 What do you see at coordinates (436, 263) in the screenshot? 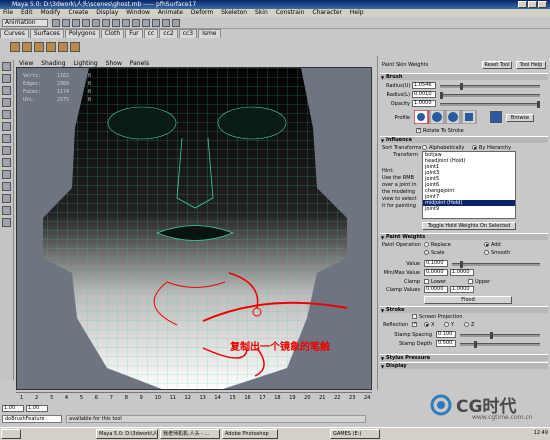
I see `value-field: 0.1000` at bounding box center [436, 263].